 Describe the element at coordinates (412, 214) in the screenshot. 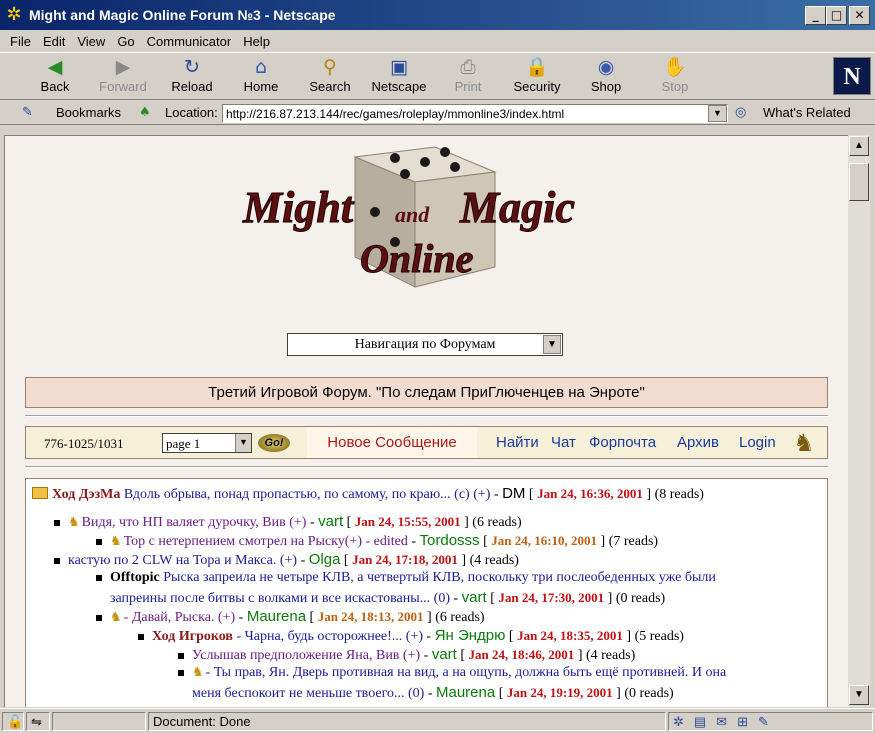

I see `svg-text: and` at that location.